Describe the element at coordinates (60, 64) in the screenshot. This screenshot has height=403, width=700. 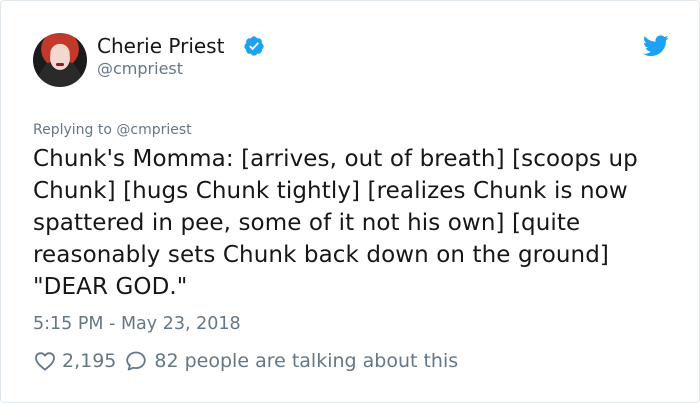
I see `avatar-lips` at that location.